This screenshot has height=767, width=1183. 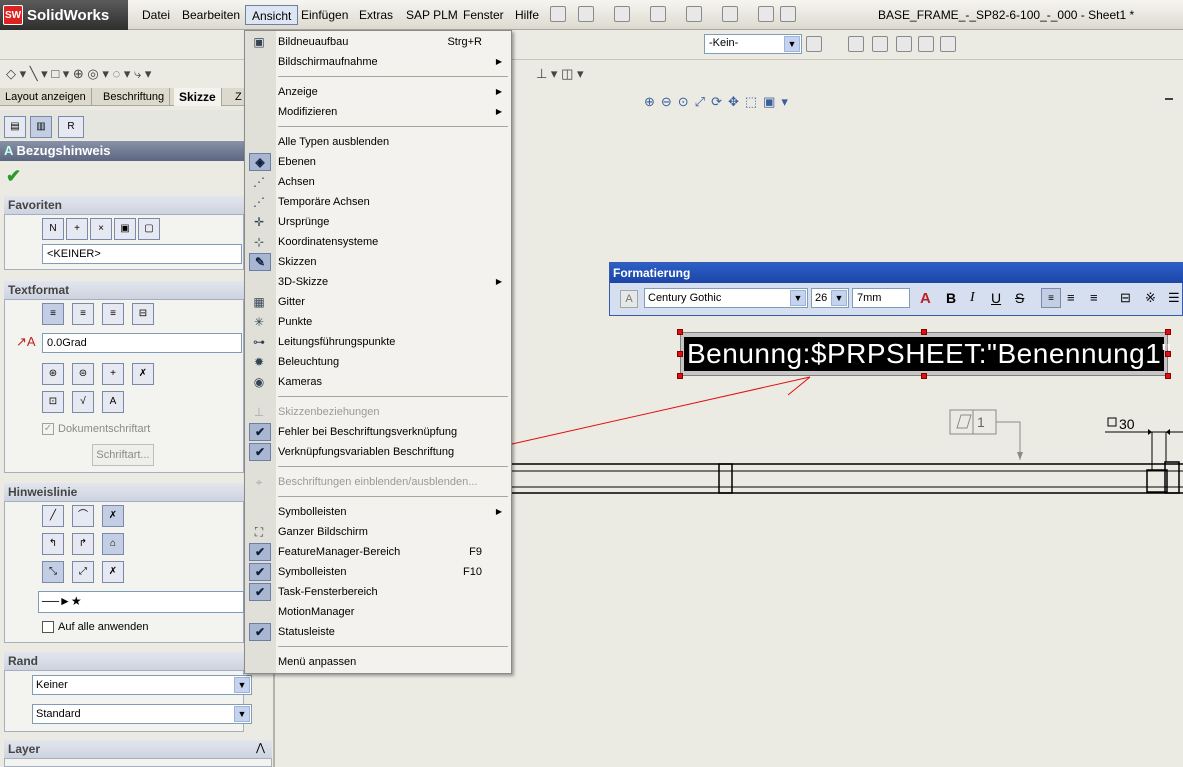 I want to click on text-align-left-icon: ≡, so click(x=53, y=314).